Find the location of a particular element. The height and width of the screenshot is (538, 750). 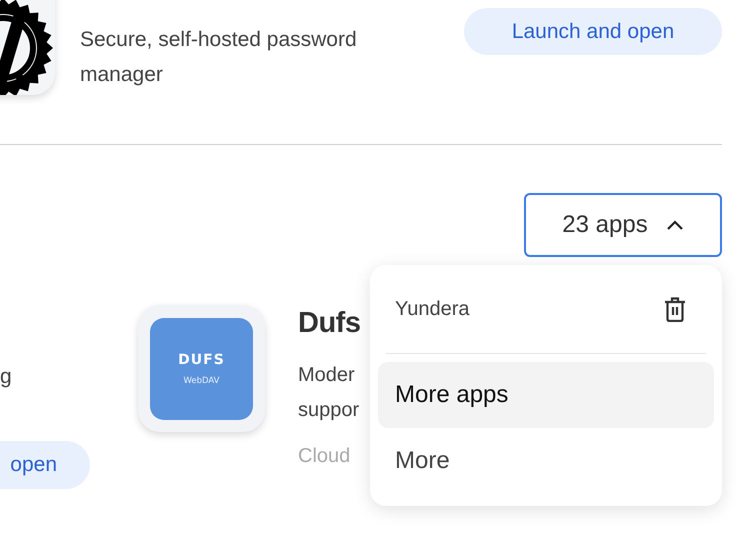

open-button: open is located at coordinates (45, 465).